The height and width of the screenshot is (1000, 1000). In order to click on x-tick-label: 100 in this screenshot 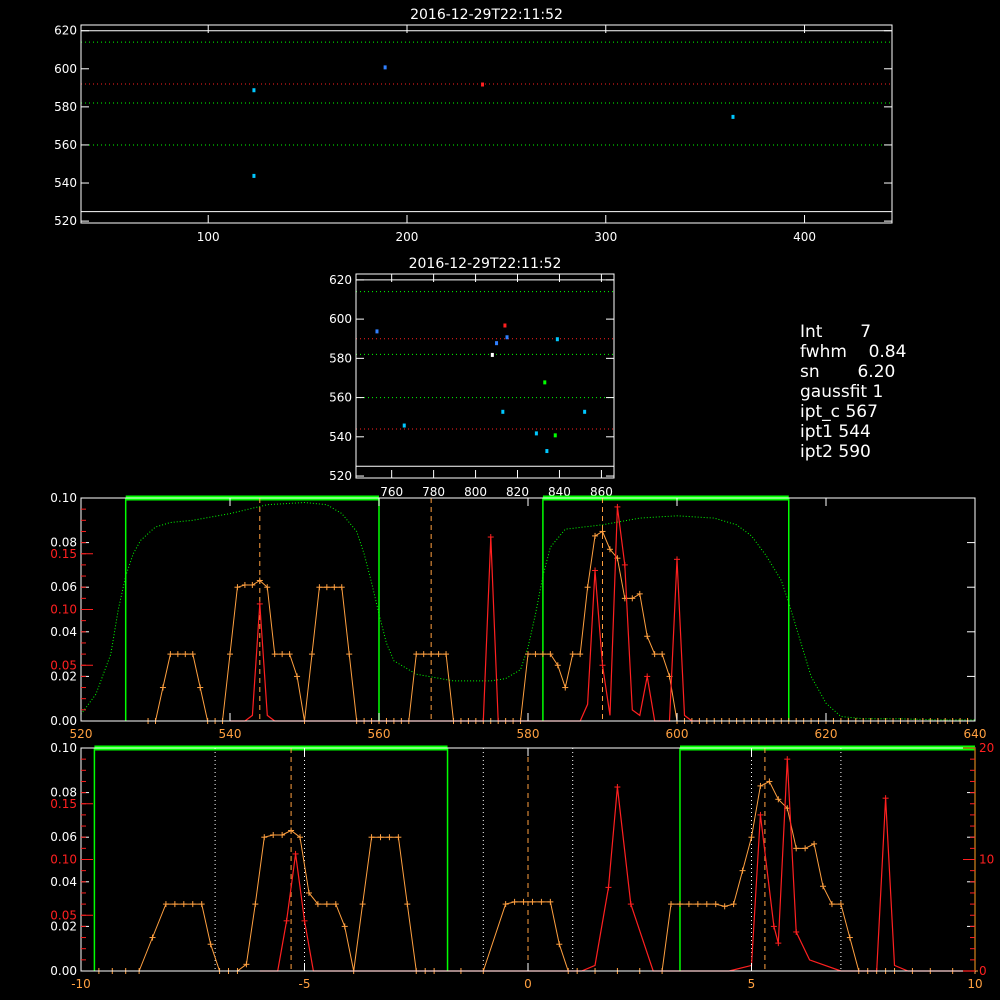, I will do `click(208, 237)`.